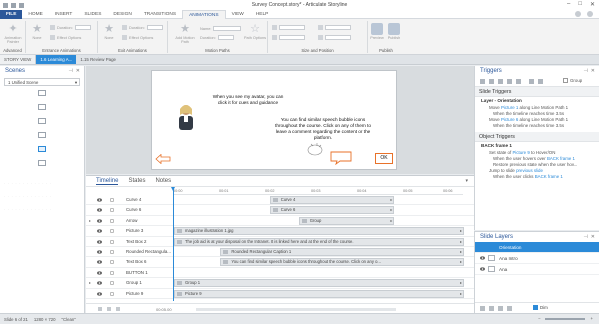 The image size is (599, 324). What do you see at coordinates (98, 59) in the screenshot?
I see `tab-review-page: 1.15 Review Page` at bounding box center [98, 59].